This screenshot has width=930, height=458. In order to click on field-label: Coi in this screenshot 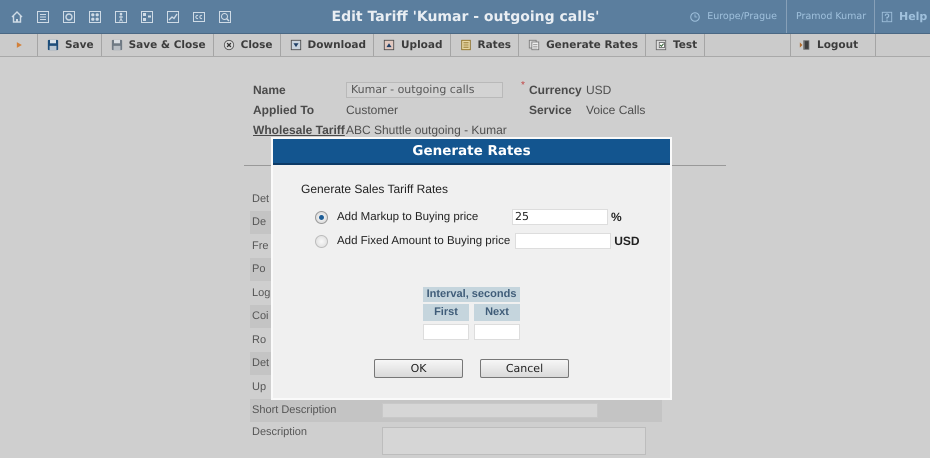, I will do `click(260, 316)`.